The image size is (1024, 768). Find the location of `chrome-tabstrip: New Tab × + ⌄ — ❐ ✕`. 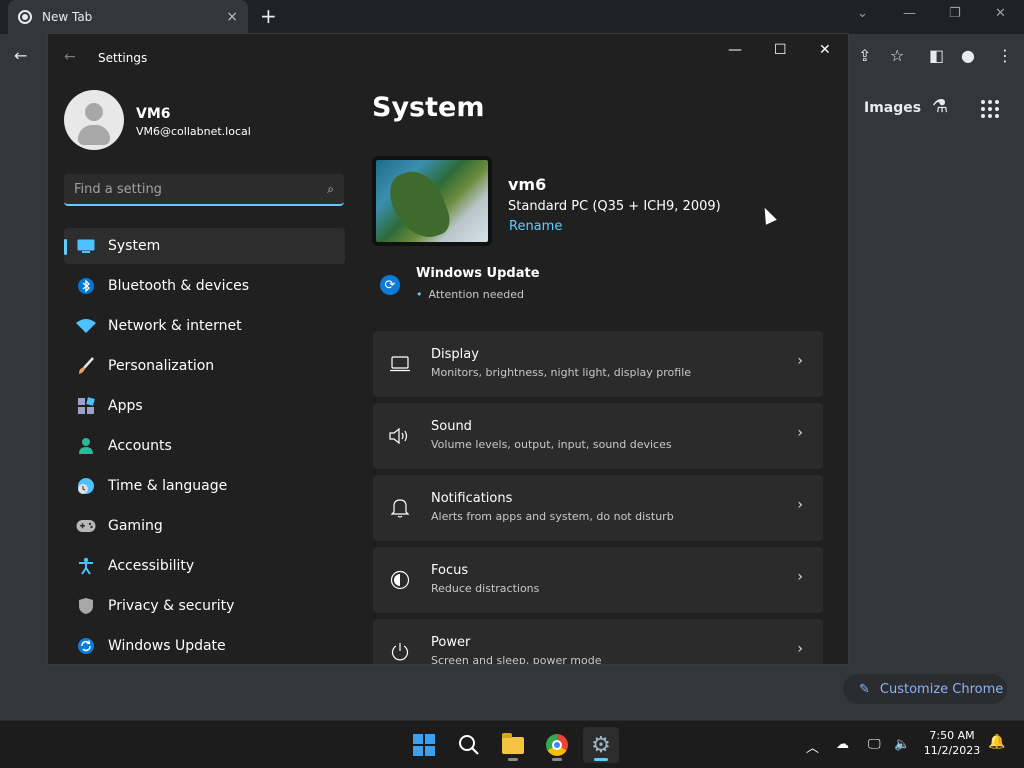

chrome-tabstrip: New Tab × + ⌄ — ❐ ✕ is located at coordinates (512, 17).